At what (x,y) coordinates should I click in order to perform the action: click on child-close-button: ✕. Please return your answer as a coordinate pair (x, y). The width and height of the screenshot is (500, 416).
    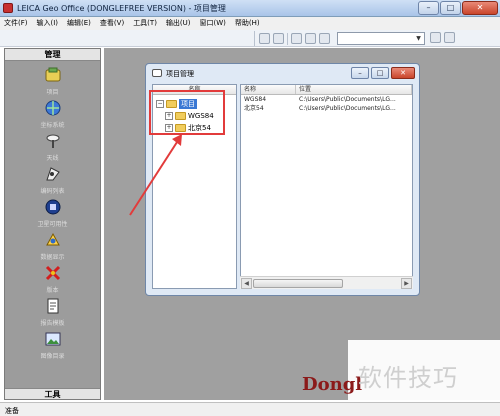
    Looking at the image, I should click on (403, 73).